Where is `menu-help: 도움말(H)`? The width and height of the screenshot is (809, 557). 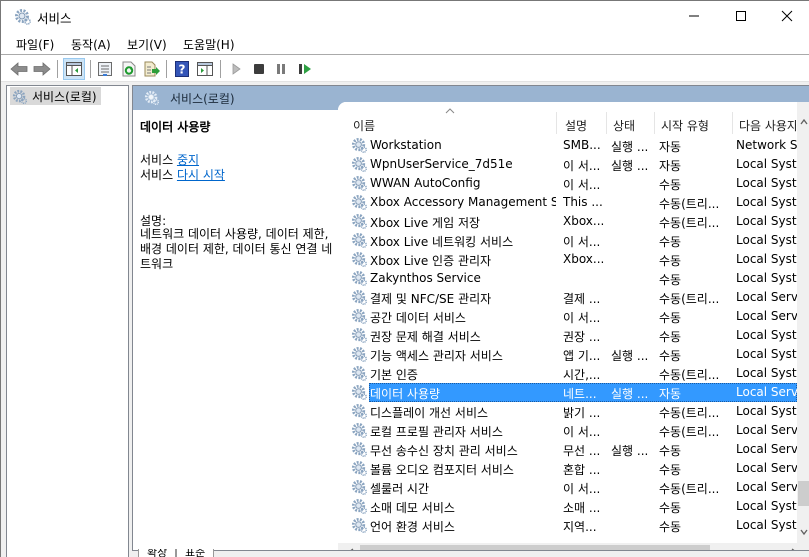 menu-help: 도움말(H) is located at coordinates (209, 44).